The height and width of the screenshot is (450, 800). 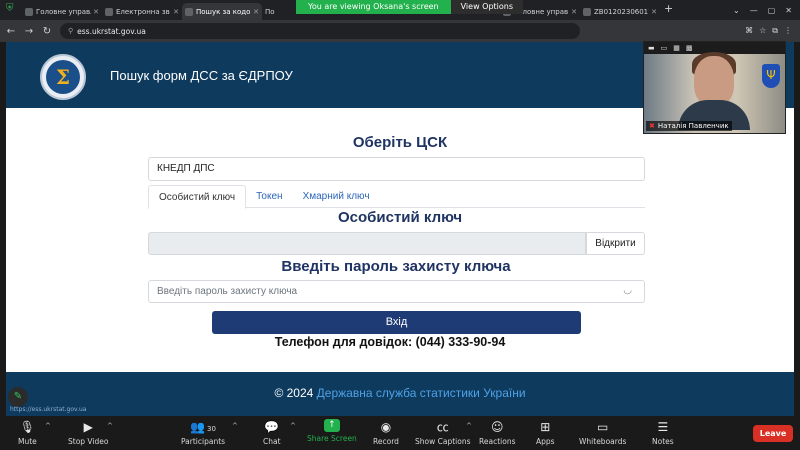 What do you see at coordinates (689, 48) in the screenshot?
I see `grid-icon: ▩` at bounding box center [689, 48].